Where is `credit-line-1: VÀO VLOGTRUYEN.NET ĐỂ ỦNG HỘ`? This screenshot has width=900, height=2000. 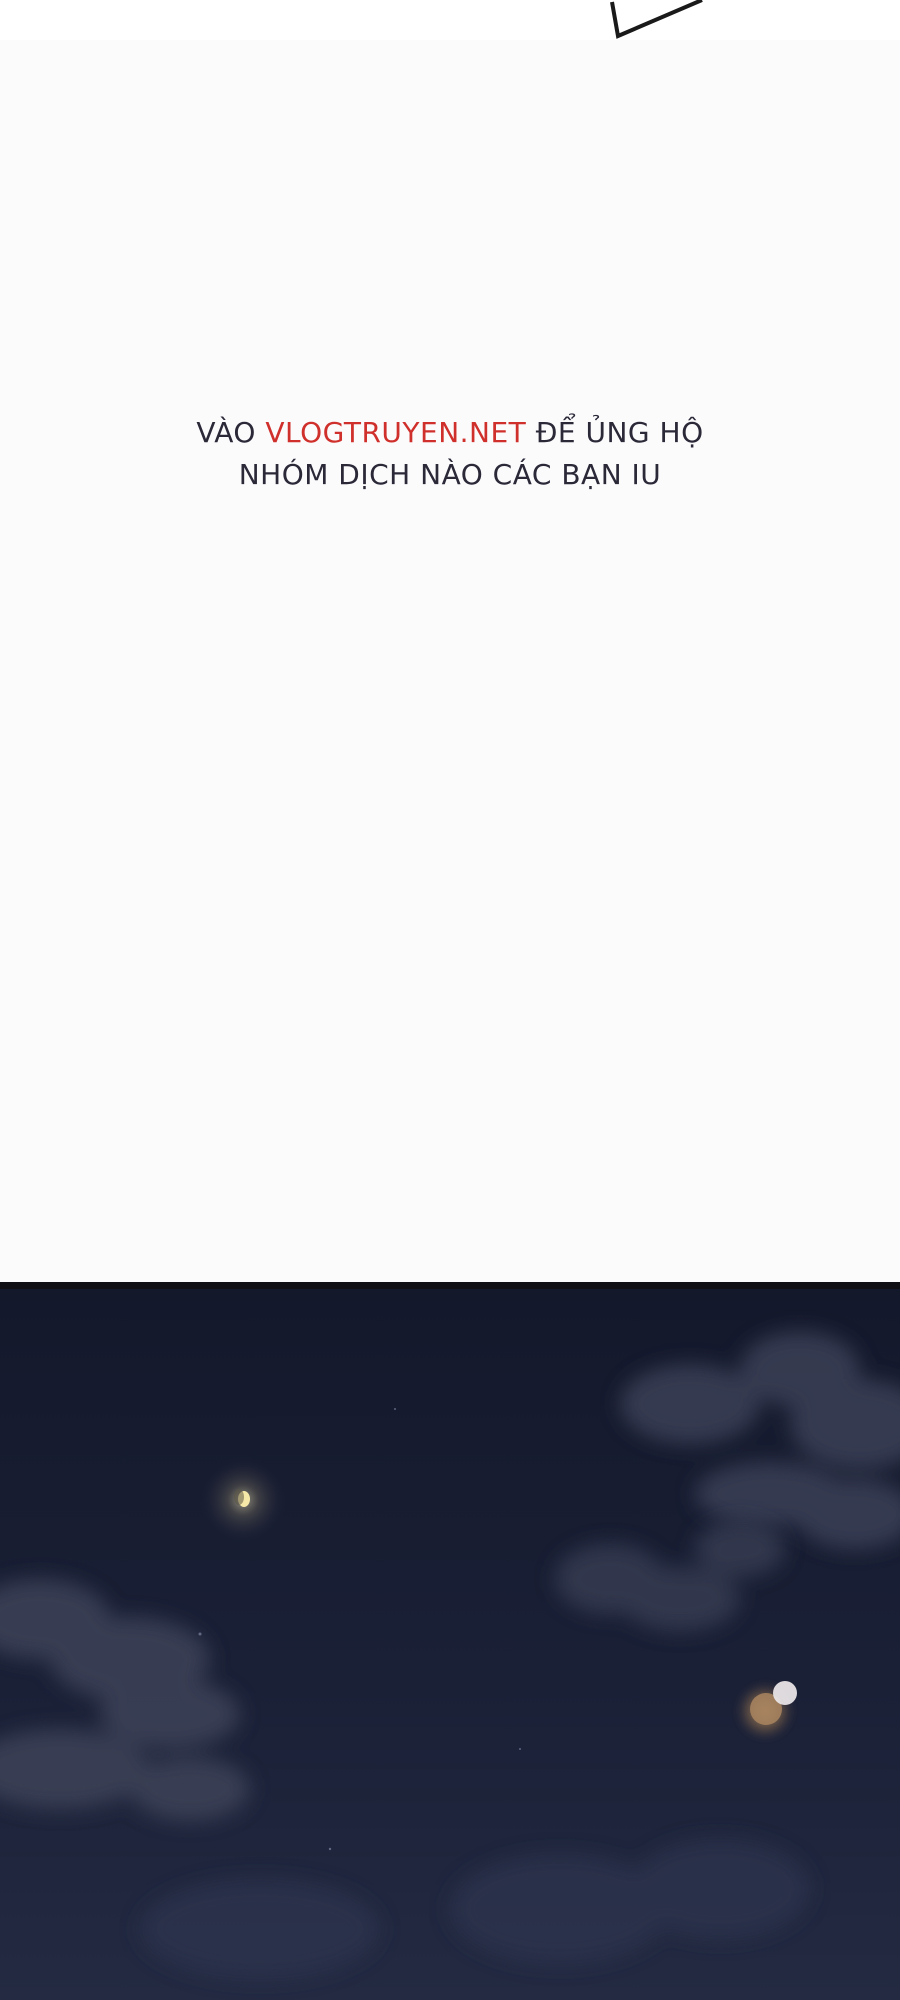 credit-line-1: VÀO VLOGTRUYEN.NET ĐỂ ỦNG HỘ is located at coordinates (450, 433).